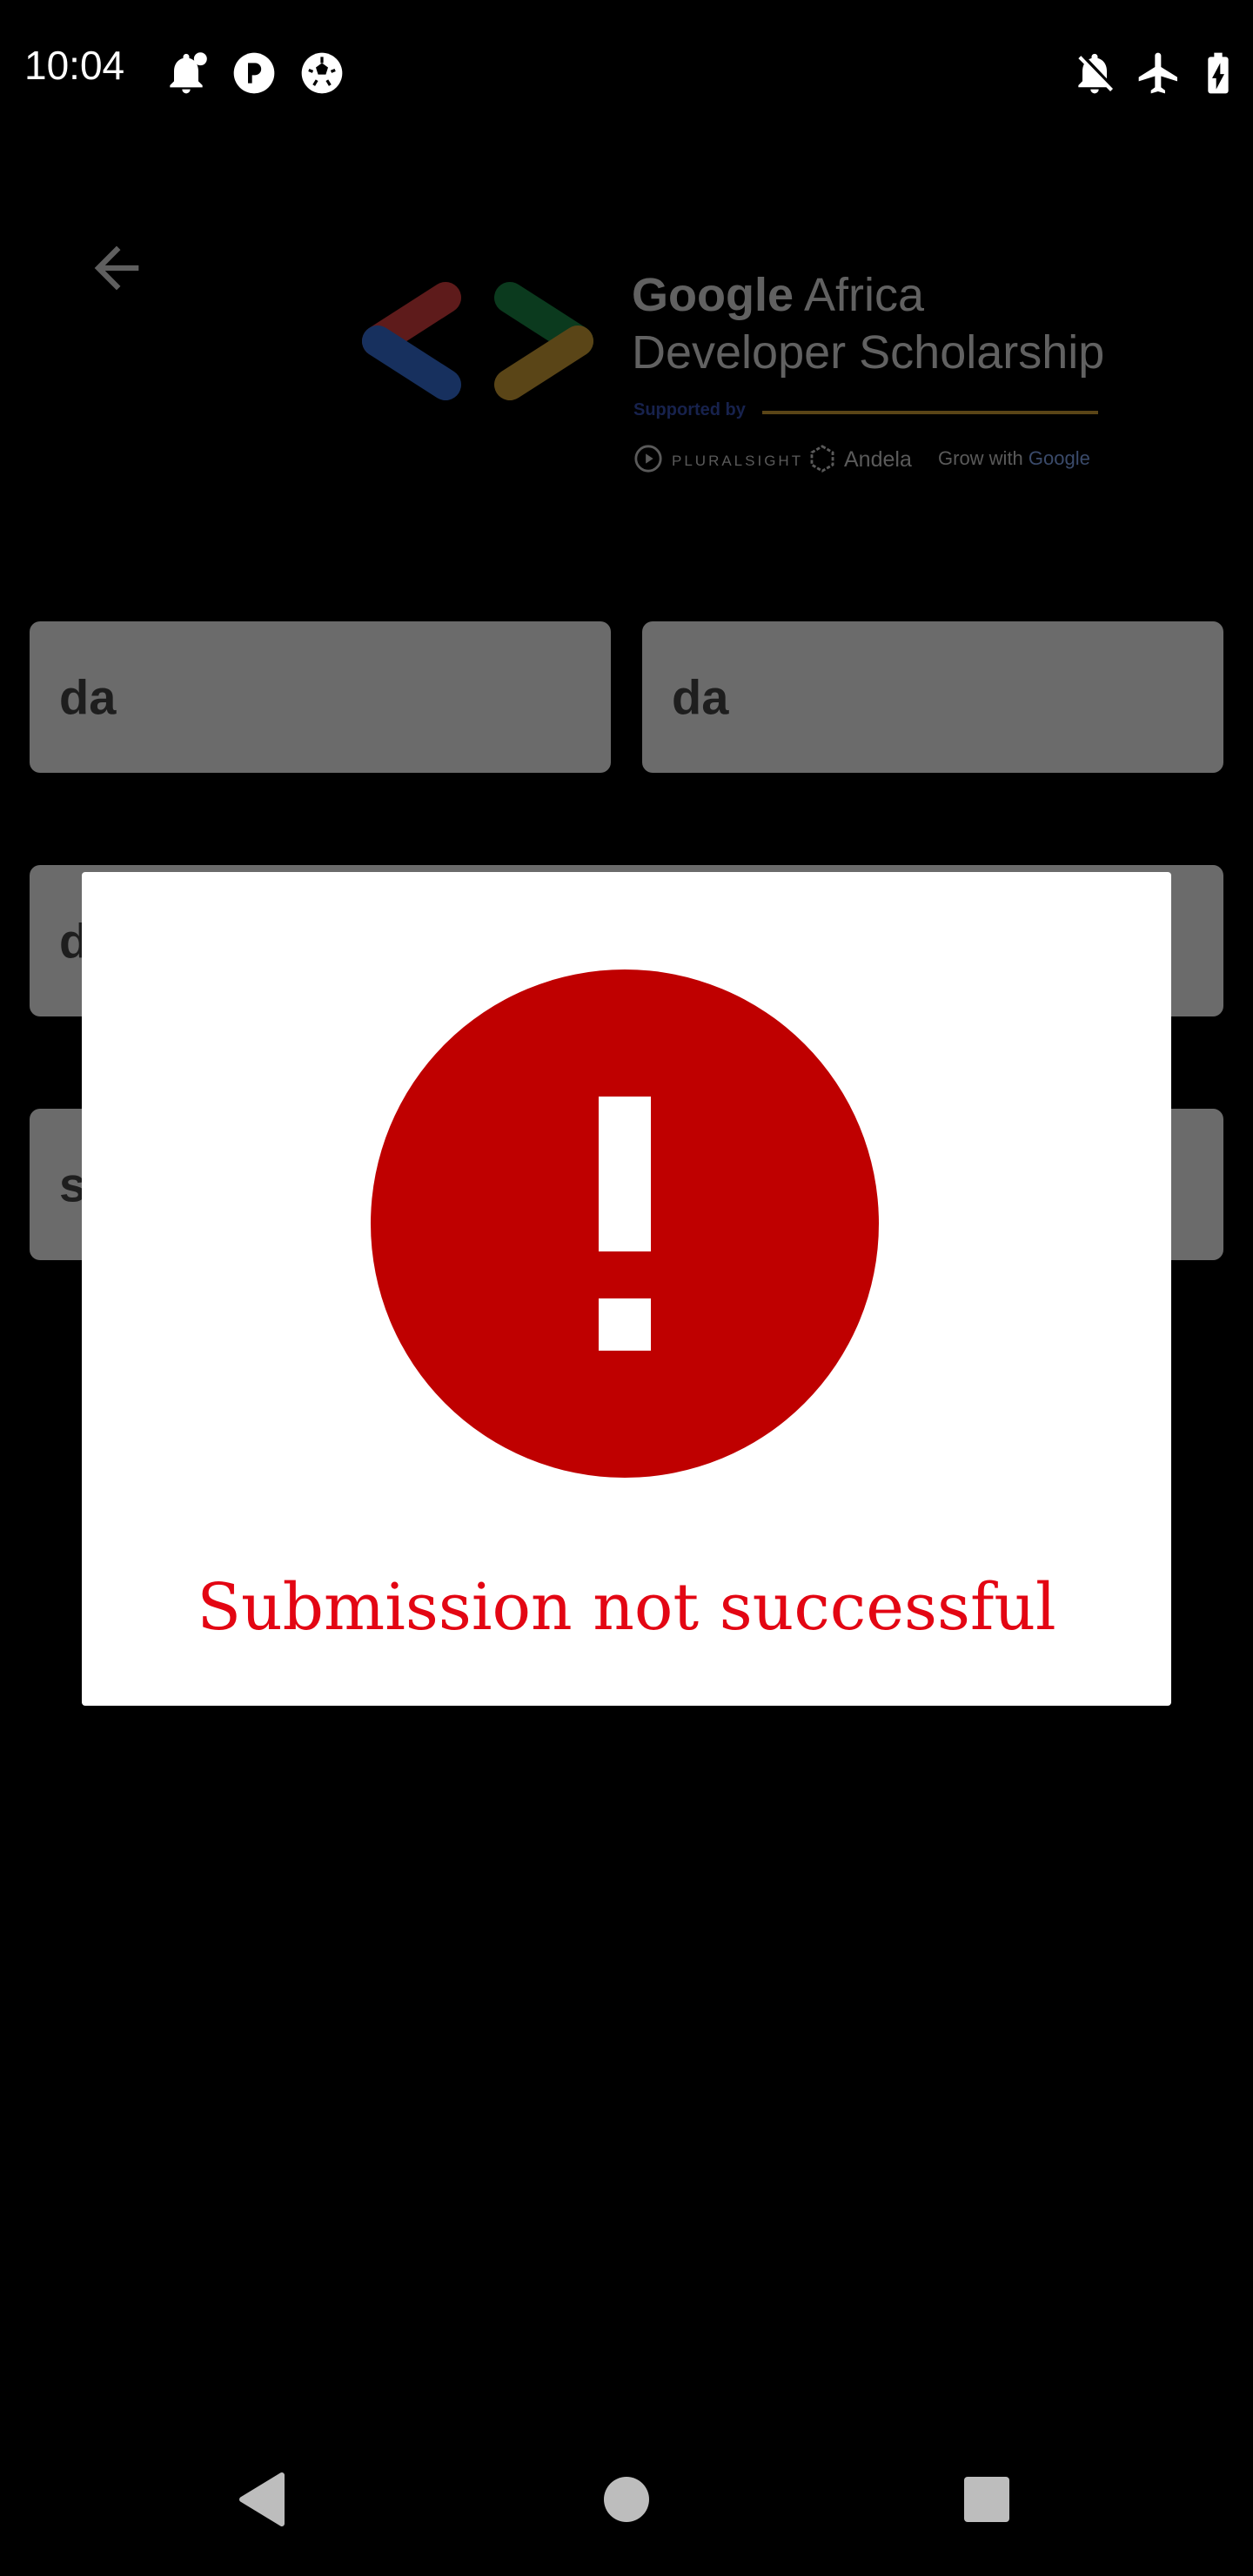 Image resolution: width=1253 pixels, height=2576 pixels. I want to click on grow-with-google-label: Grow with Google, so click(1014, 458).